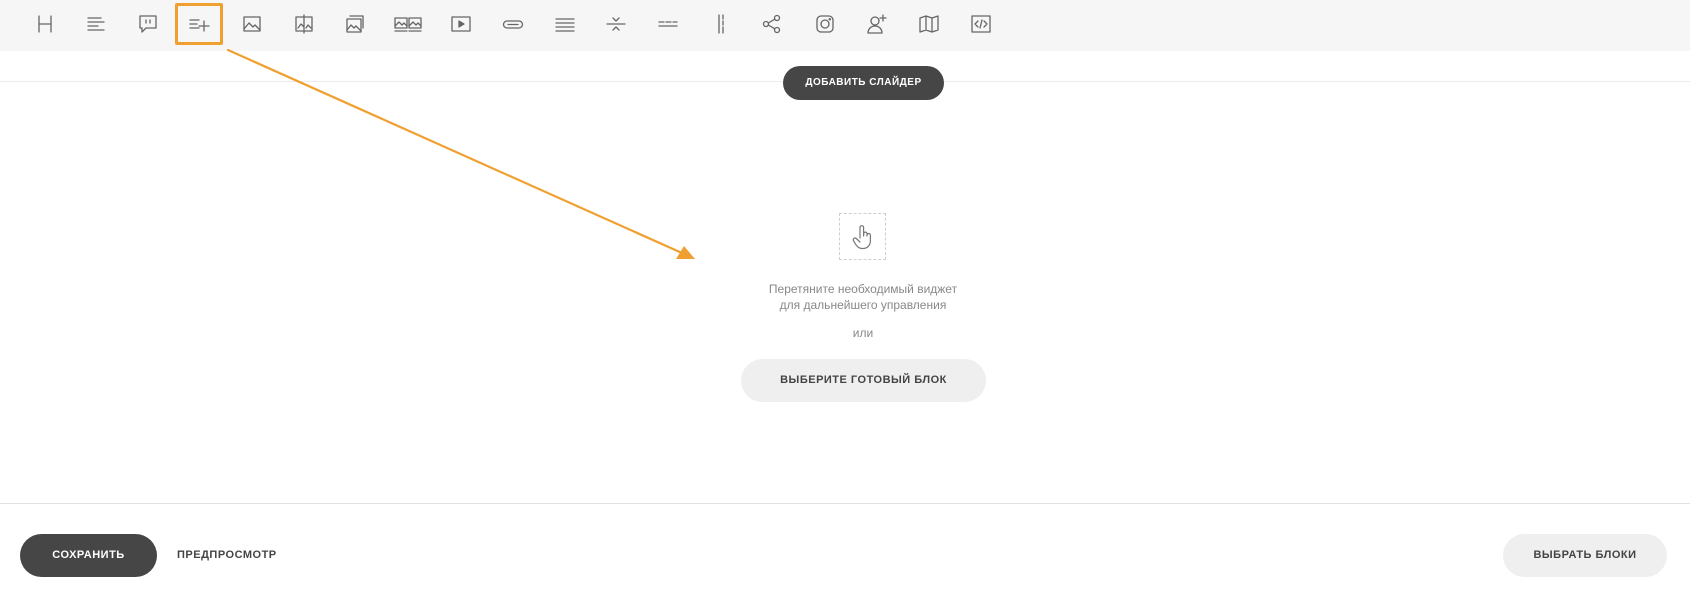 Image resolution: width=1690 pixels, height=589 pixels. I want to click on drop-zone-icon-box, so click(862, 236).